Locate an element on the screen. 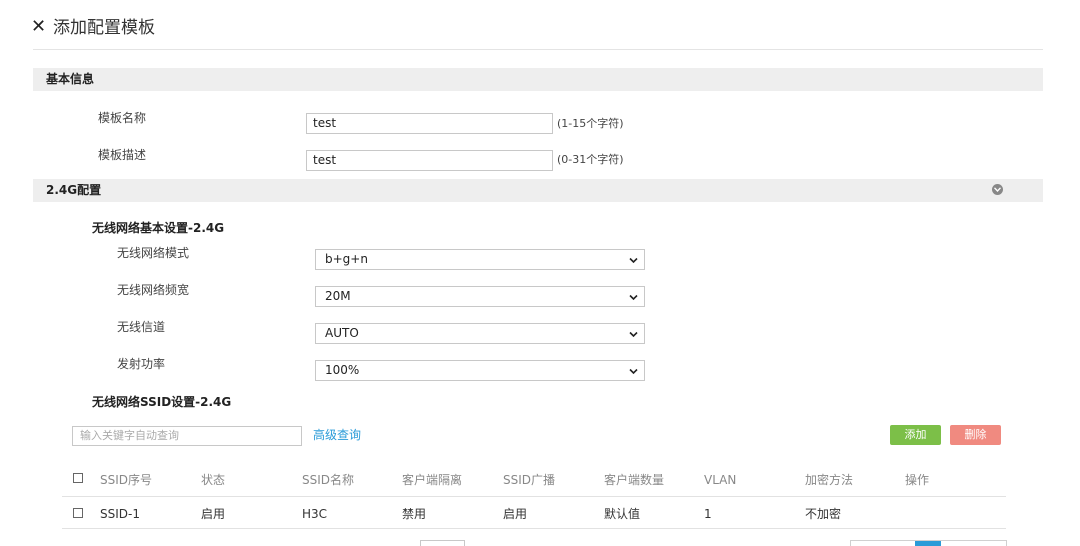 The height and width of the screenshot is (546, 1080). current-page-button is located at coordinates (928, 543).